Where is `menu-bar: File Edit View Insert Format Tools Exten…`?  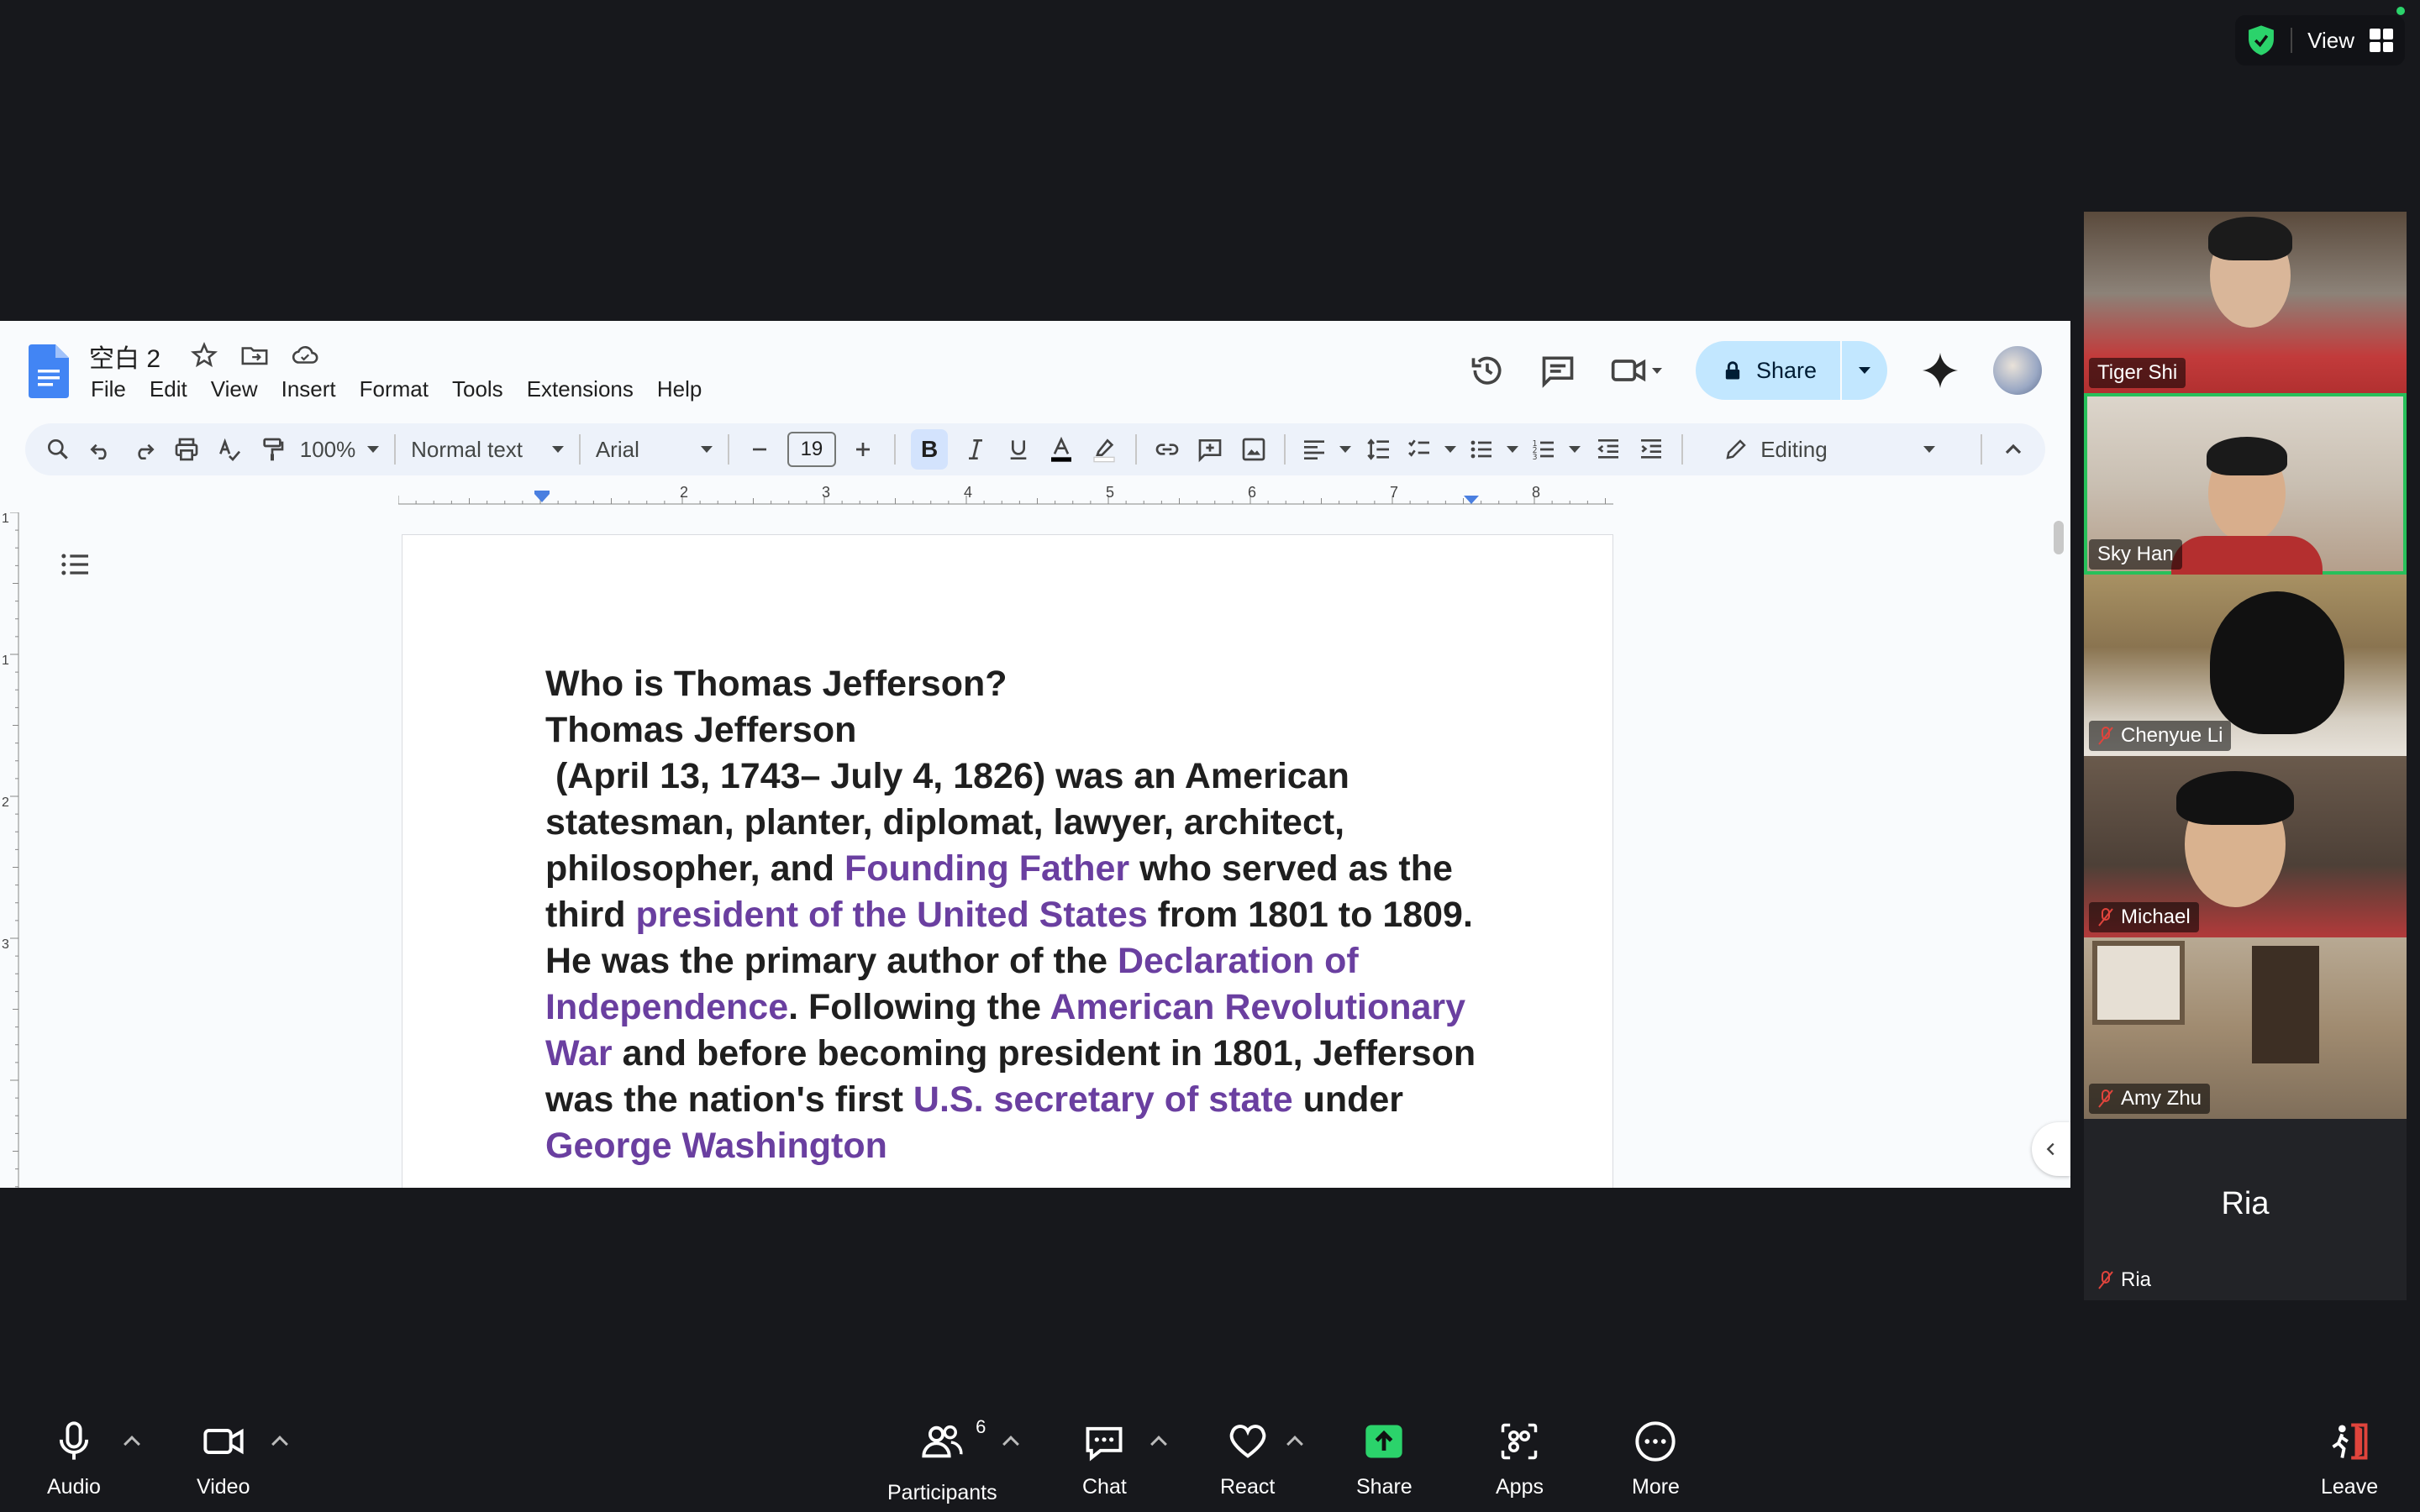
menu-bar: File Edit View Insert Format Tools Exten… is located at coordinates (397, 389).